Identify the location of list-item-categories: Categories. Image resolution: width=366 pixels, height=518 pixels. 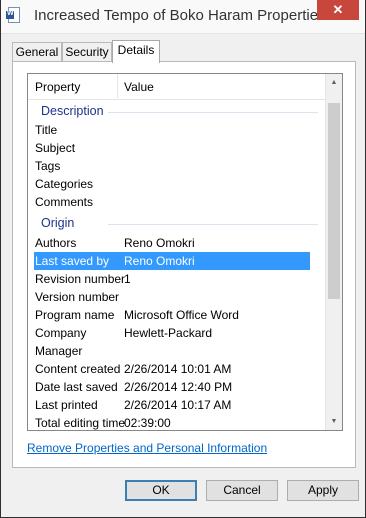
(177, 184).